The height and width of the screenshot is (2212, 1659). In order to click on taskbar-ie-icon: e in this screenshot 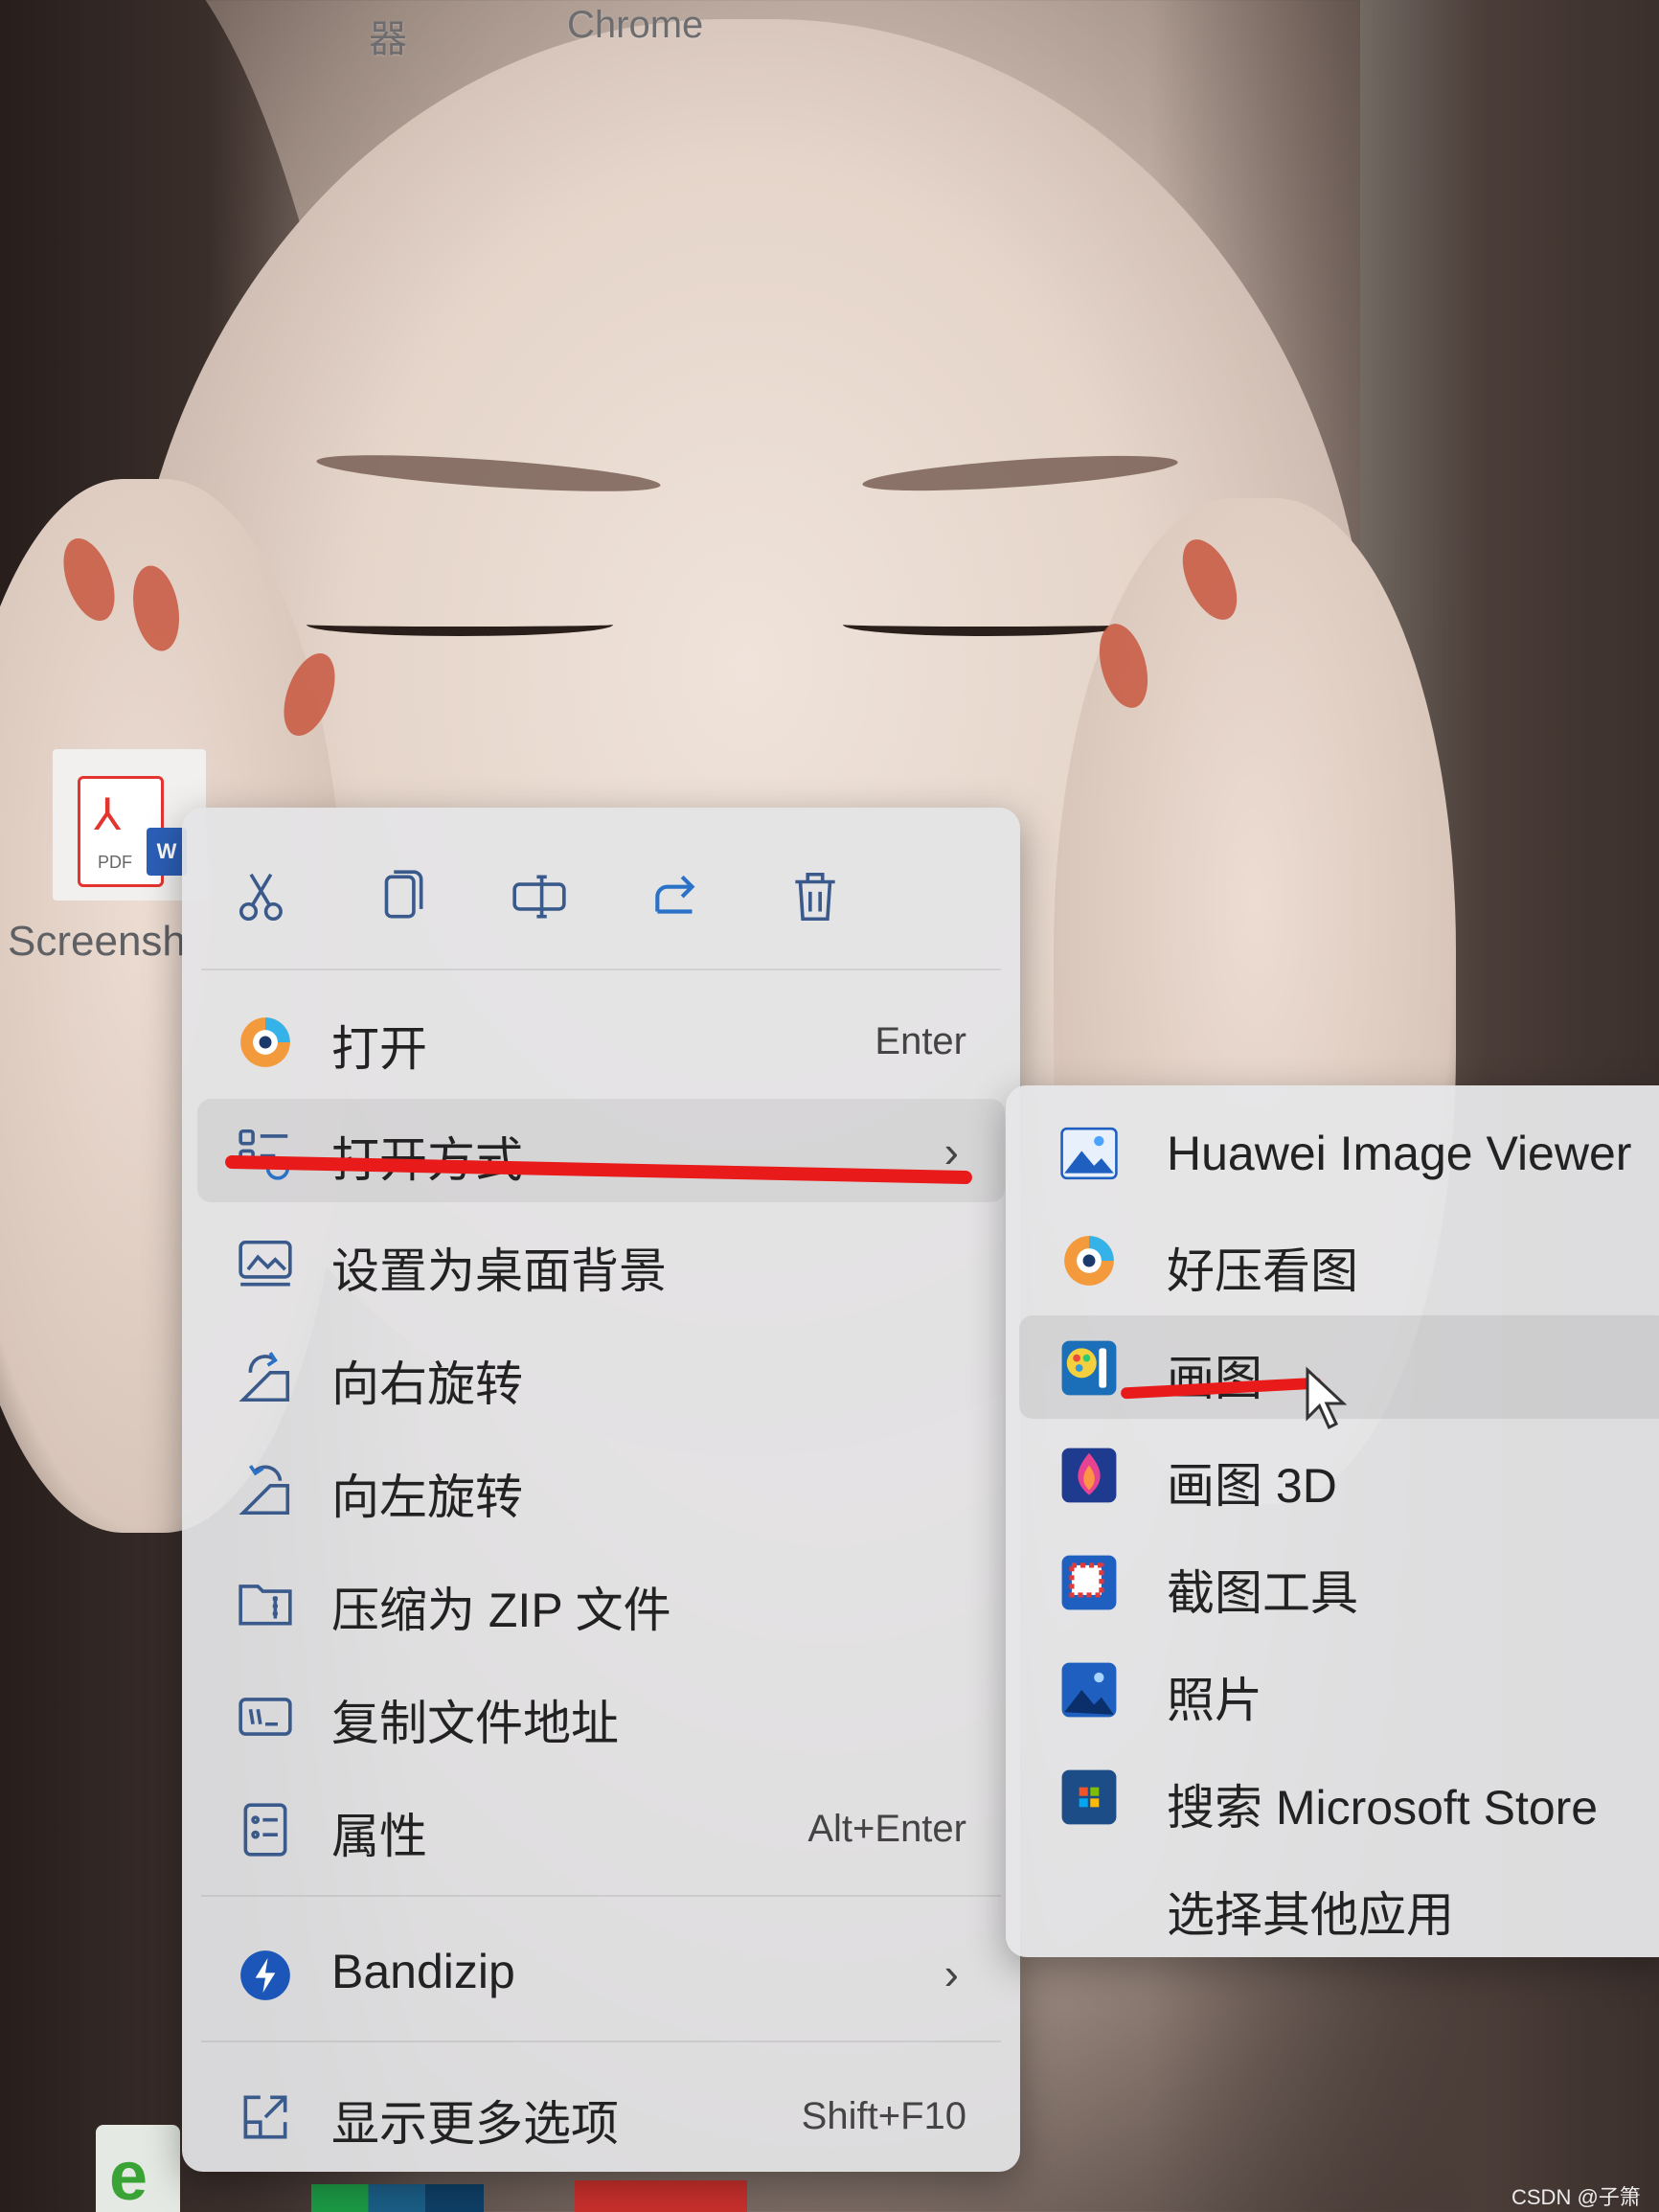, I will do `click(138, 2168)`.